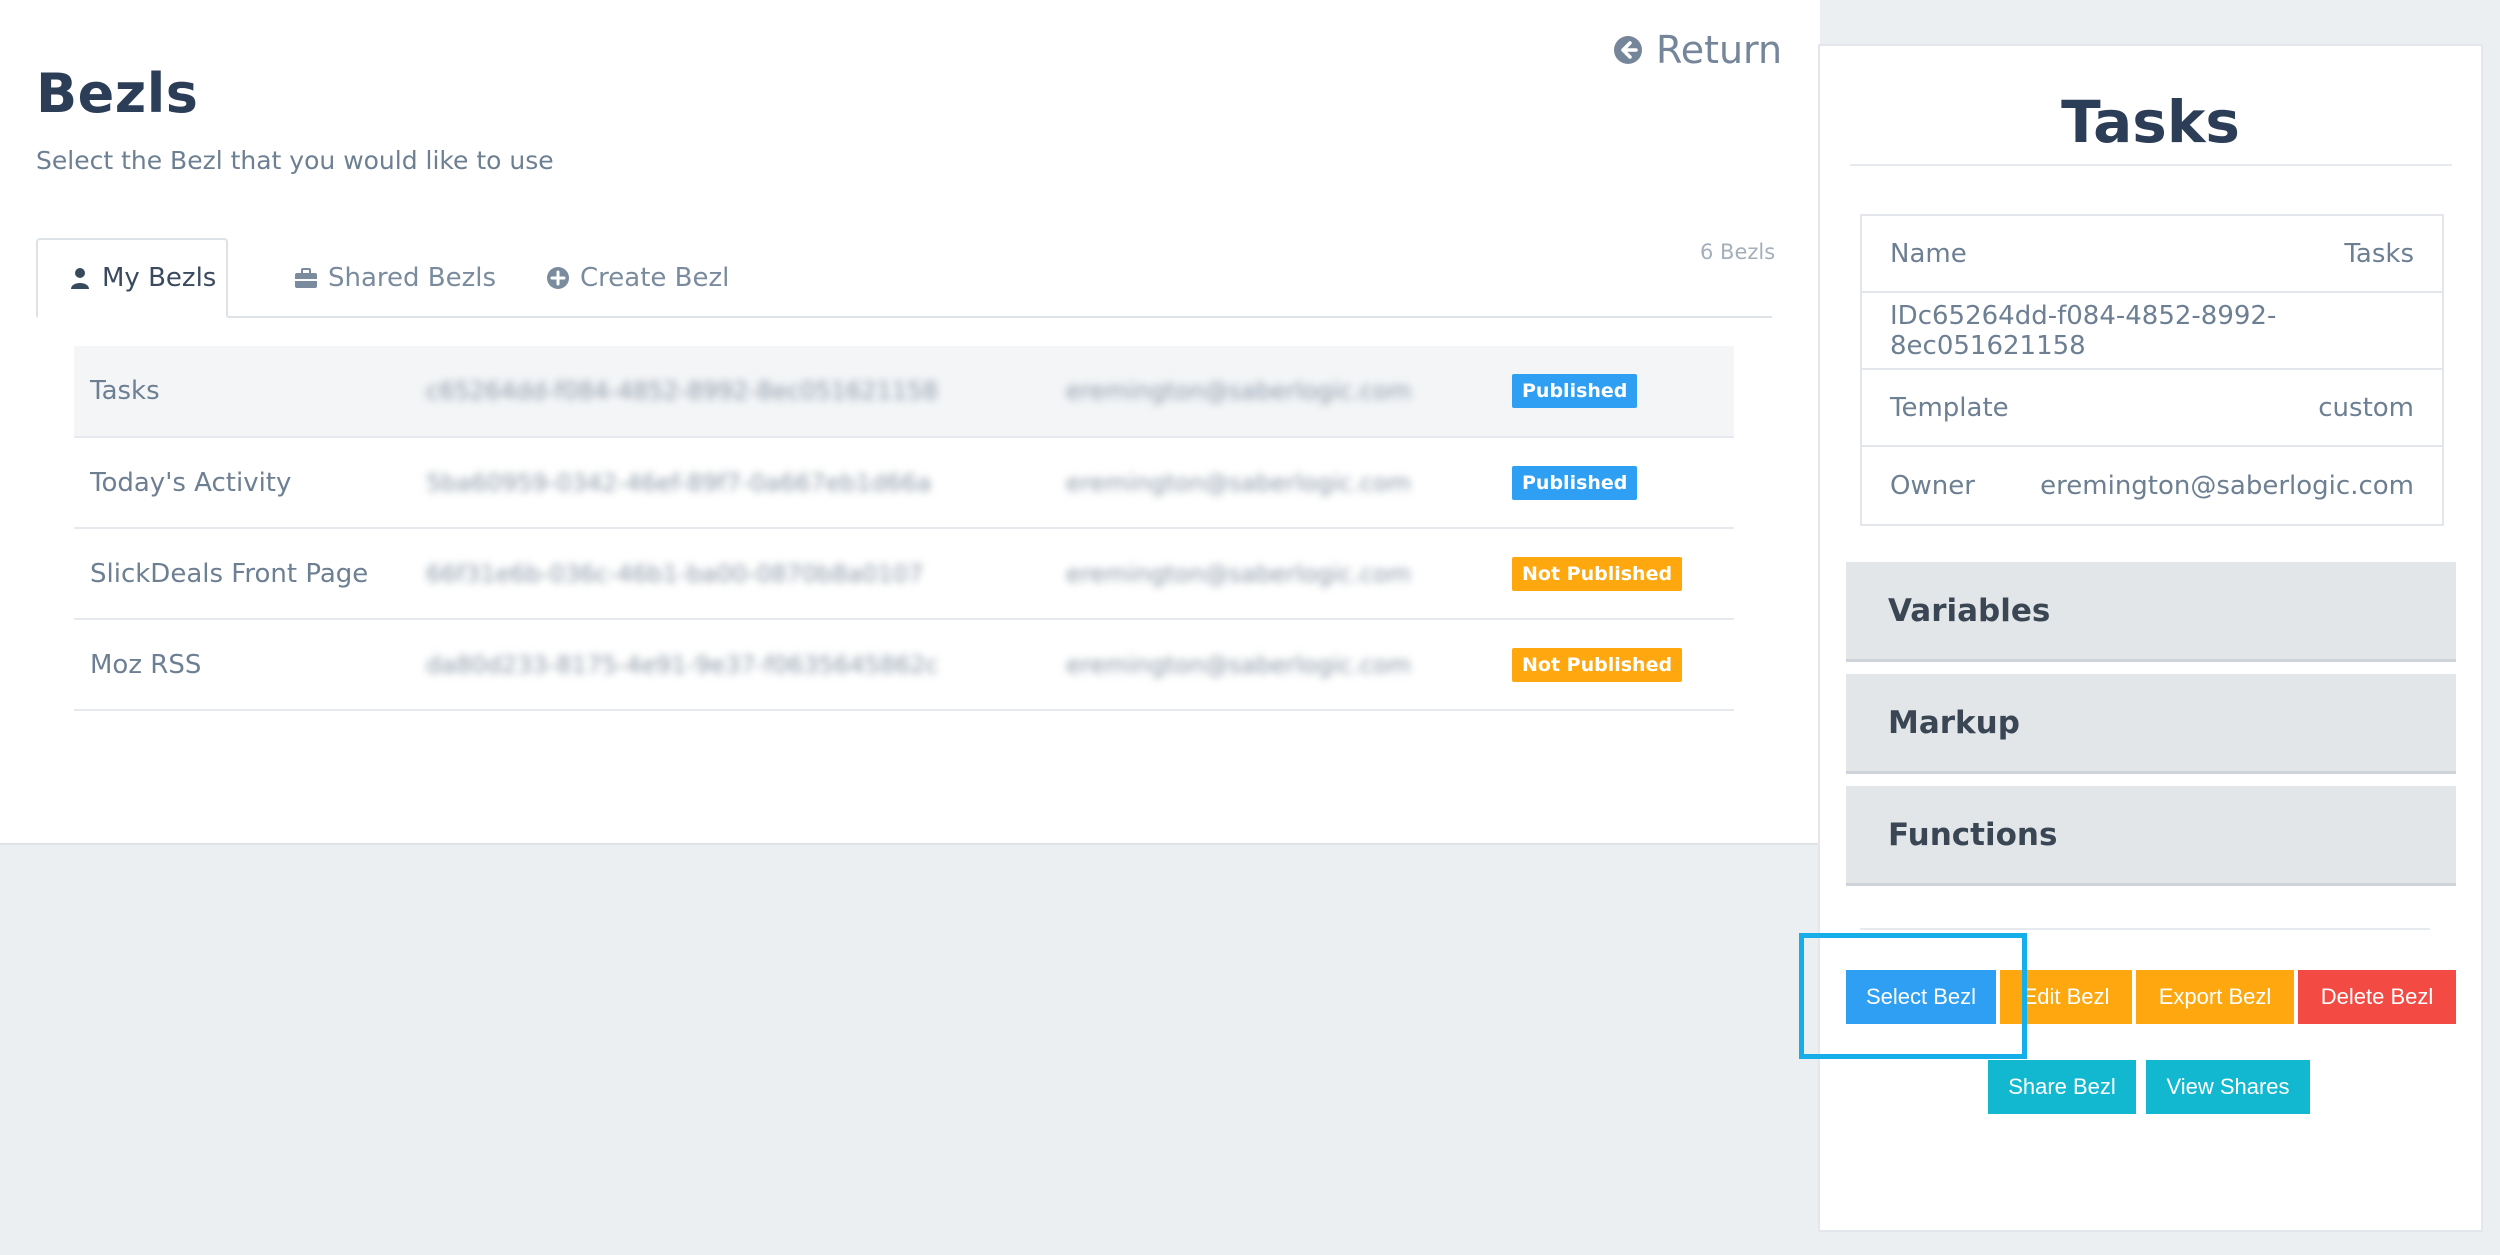 This screenshot has width=2500, height=1255. Describe the element at coordinates (2152, 254) in the screenshot. I see `info-row-name: Name Tasks` at that location.